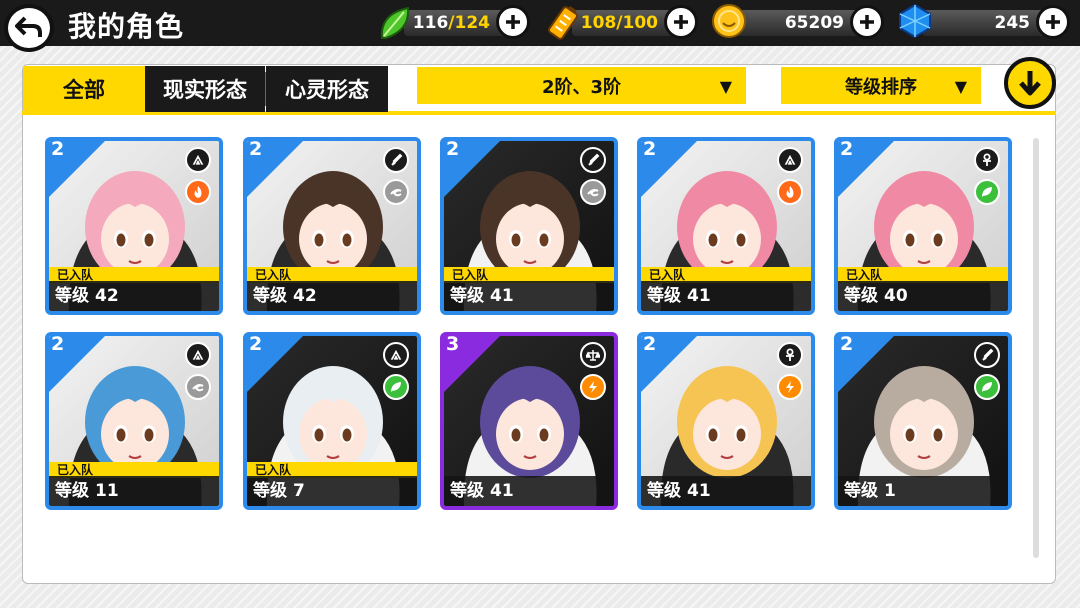  Describe the element at coordinates (896, 296) in the screenshot. I see `level-value: 40` at that location.